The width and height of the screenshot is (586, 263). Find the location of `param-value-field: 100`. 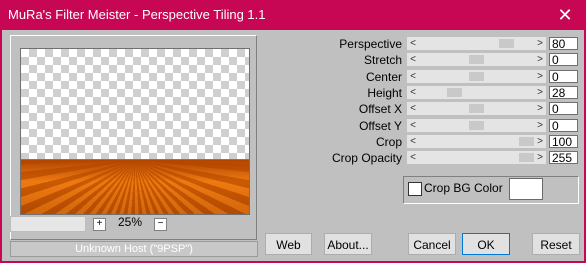

param-value-field: 100 is located at coordinates (563, 142).